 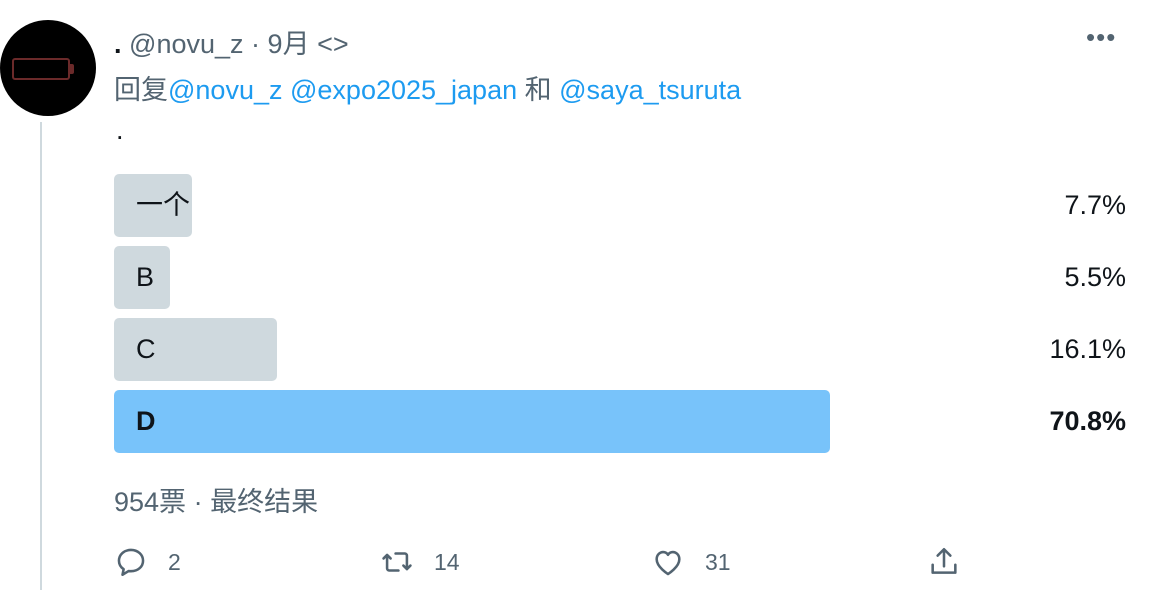 I want to click on share-icon, so click(x=944, y=560).